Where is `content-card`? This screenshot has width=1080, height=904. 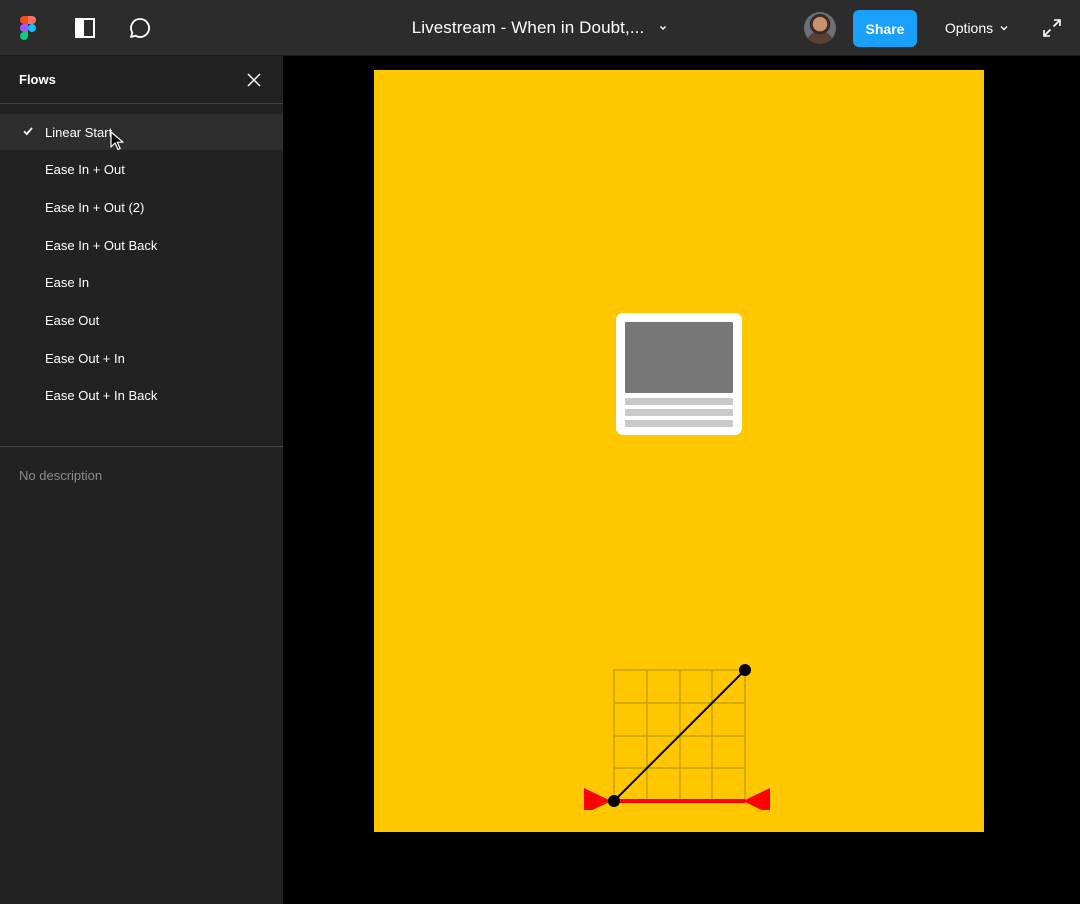
content-card is located at coordinates (679, 374).